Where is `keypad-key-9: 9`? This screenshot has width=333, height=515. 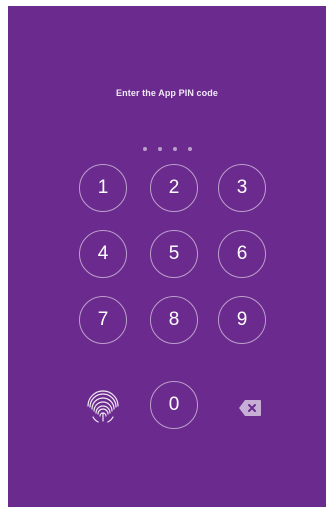
keypad-key-9: 9 is located at coordinates (242, 320).